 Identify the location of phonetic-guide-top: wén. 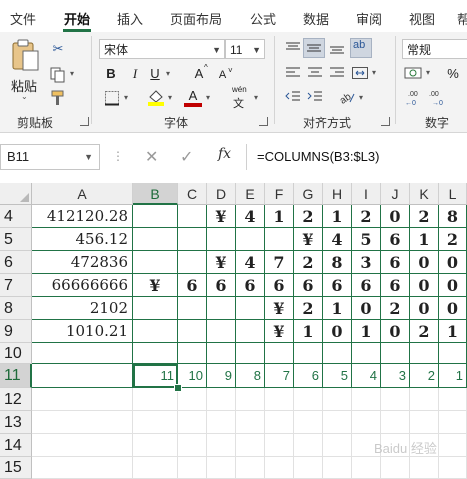
(239, 89).